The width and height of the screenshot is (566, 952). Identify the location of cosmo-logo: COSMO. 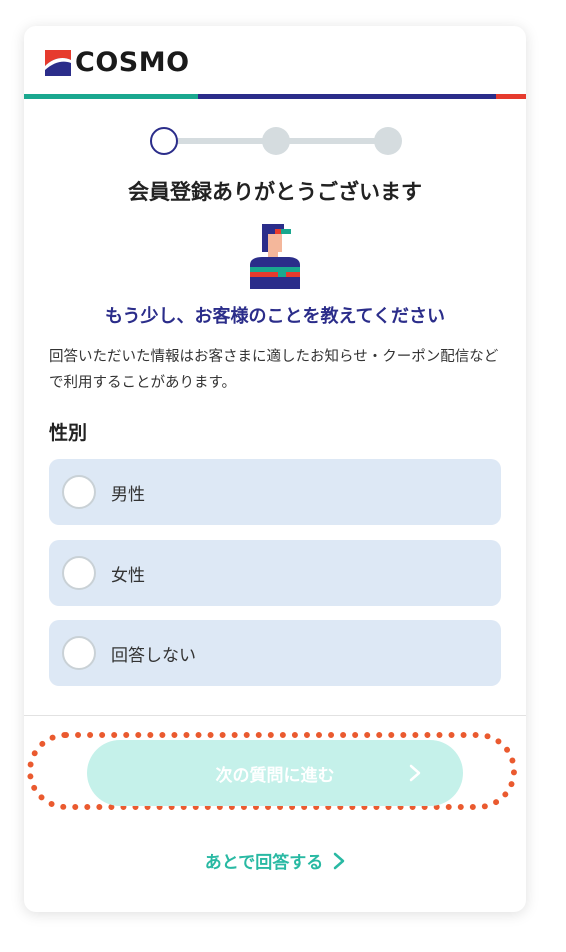
(117, 63).